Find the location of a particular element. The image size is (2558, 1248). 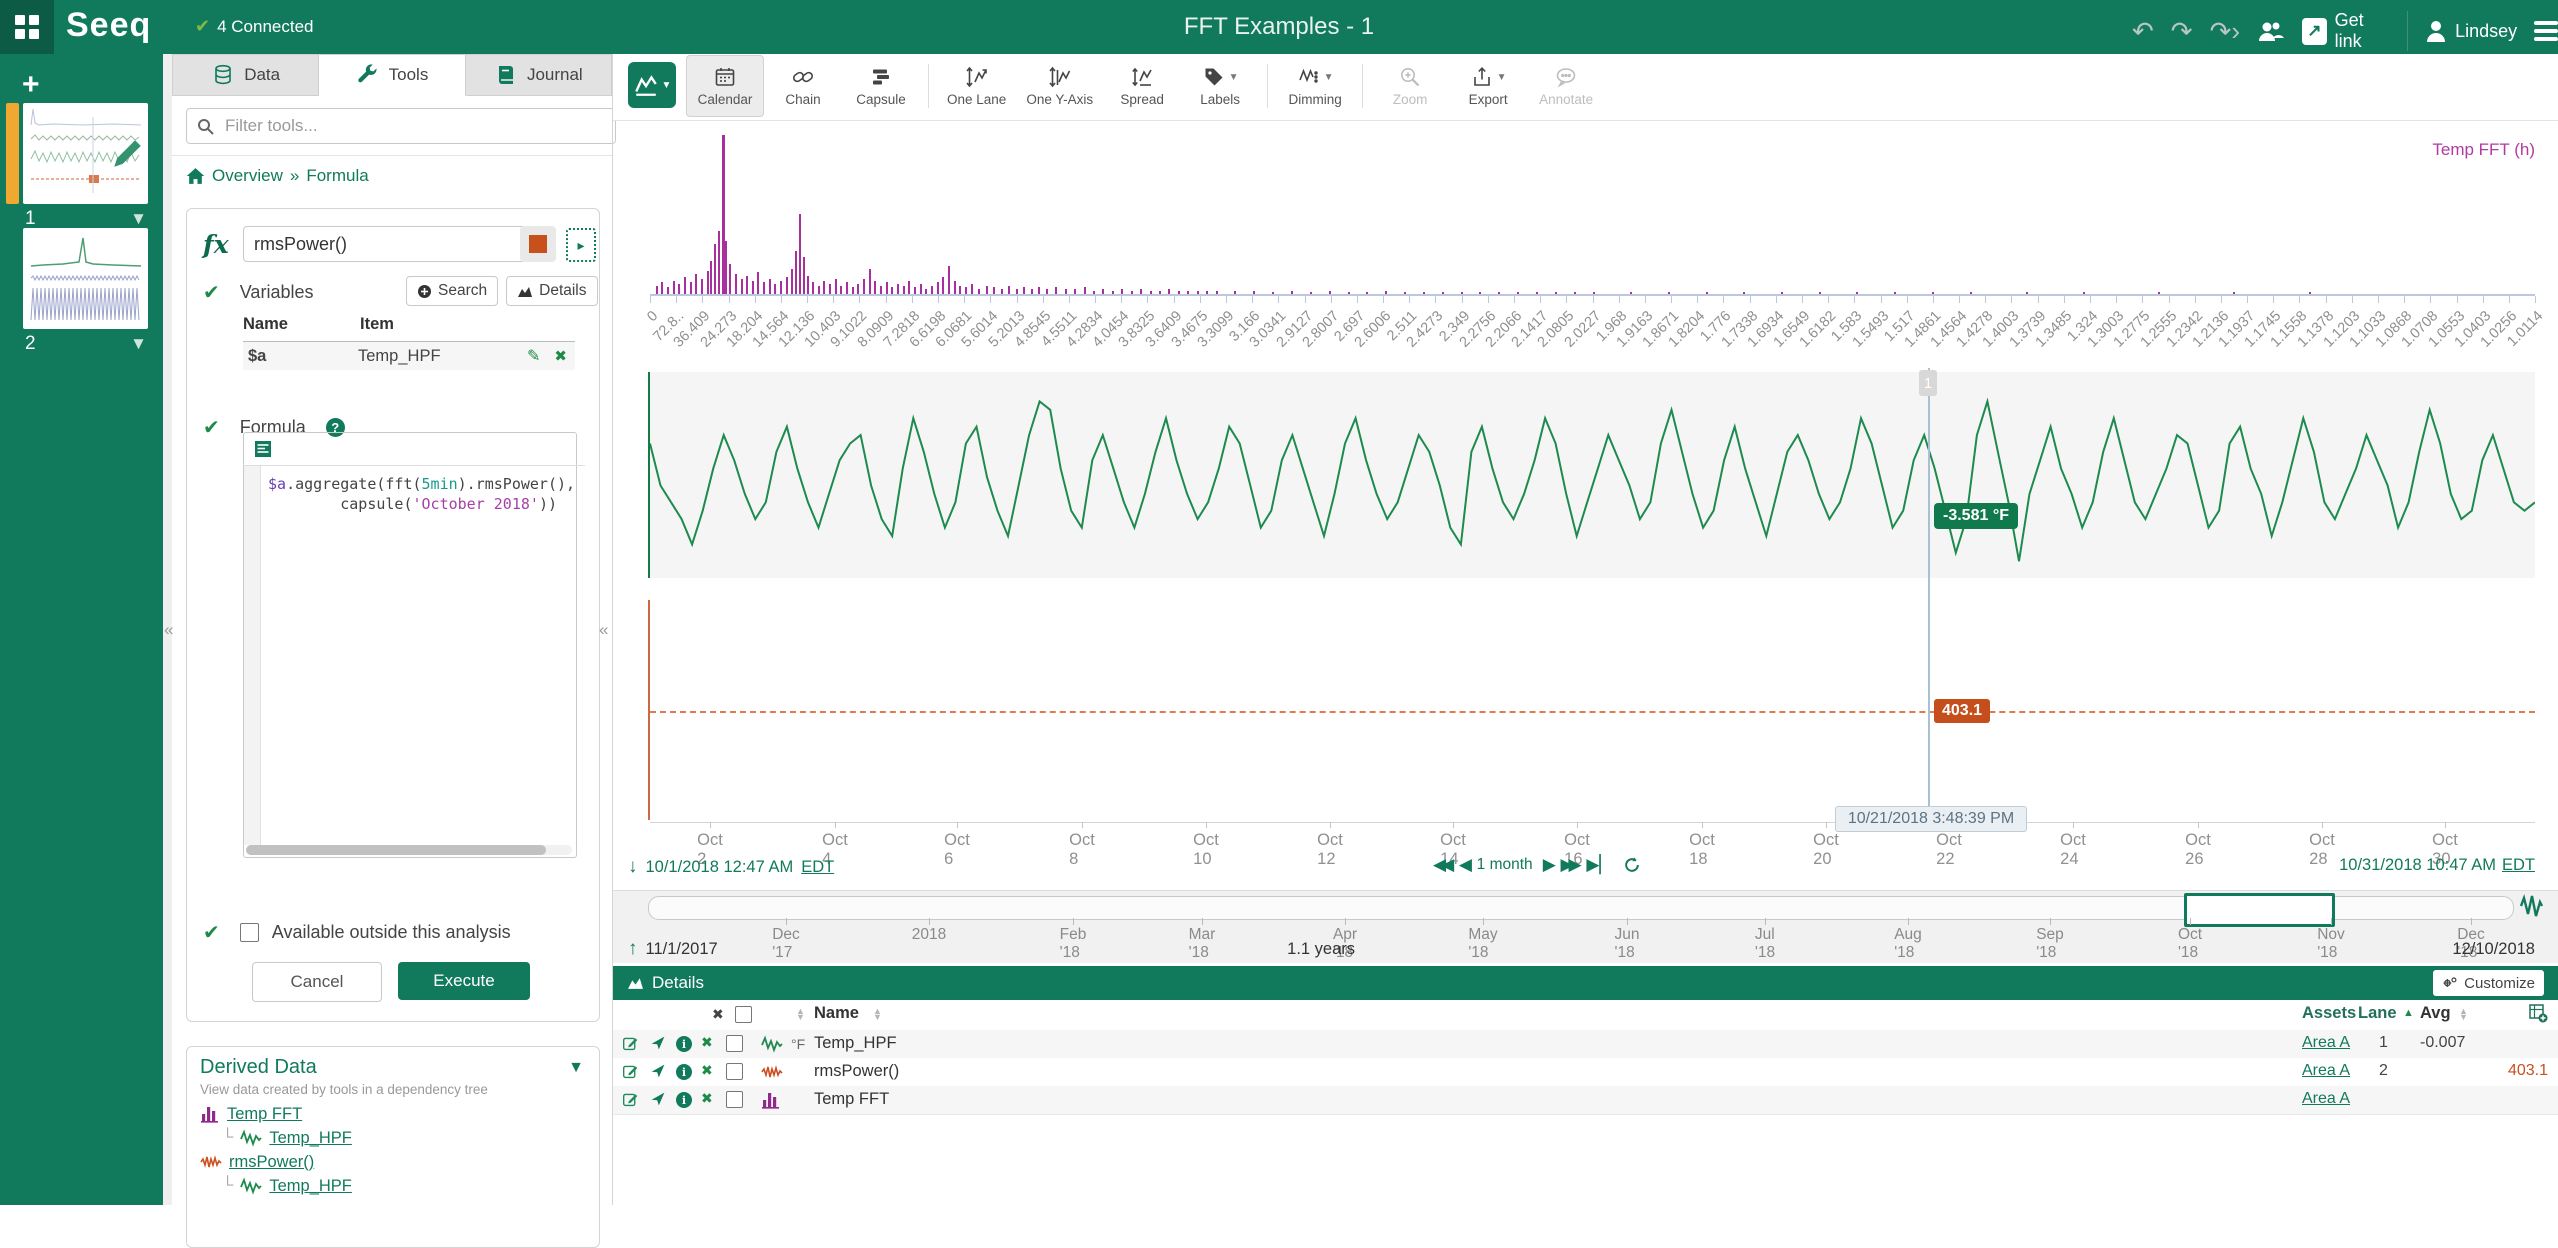

table-row-temp-hpf: i ✖ °F Temp_HPF Area A 1 -0.007 is located at coordinates (1585, 1044).